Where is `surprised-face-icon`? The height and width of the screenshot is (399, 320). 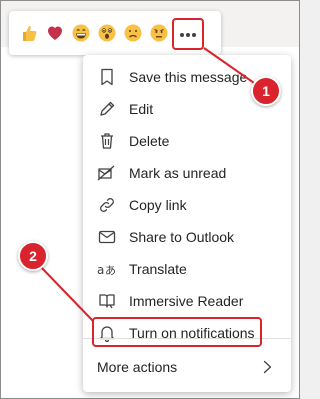 surprised-face-icon is located at coordinates (107, 33).